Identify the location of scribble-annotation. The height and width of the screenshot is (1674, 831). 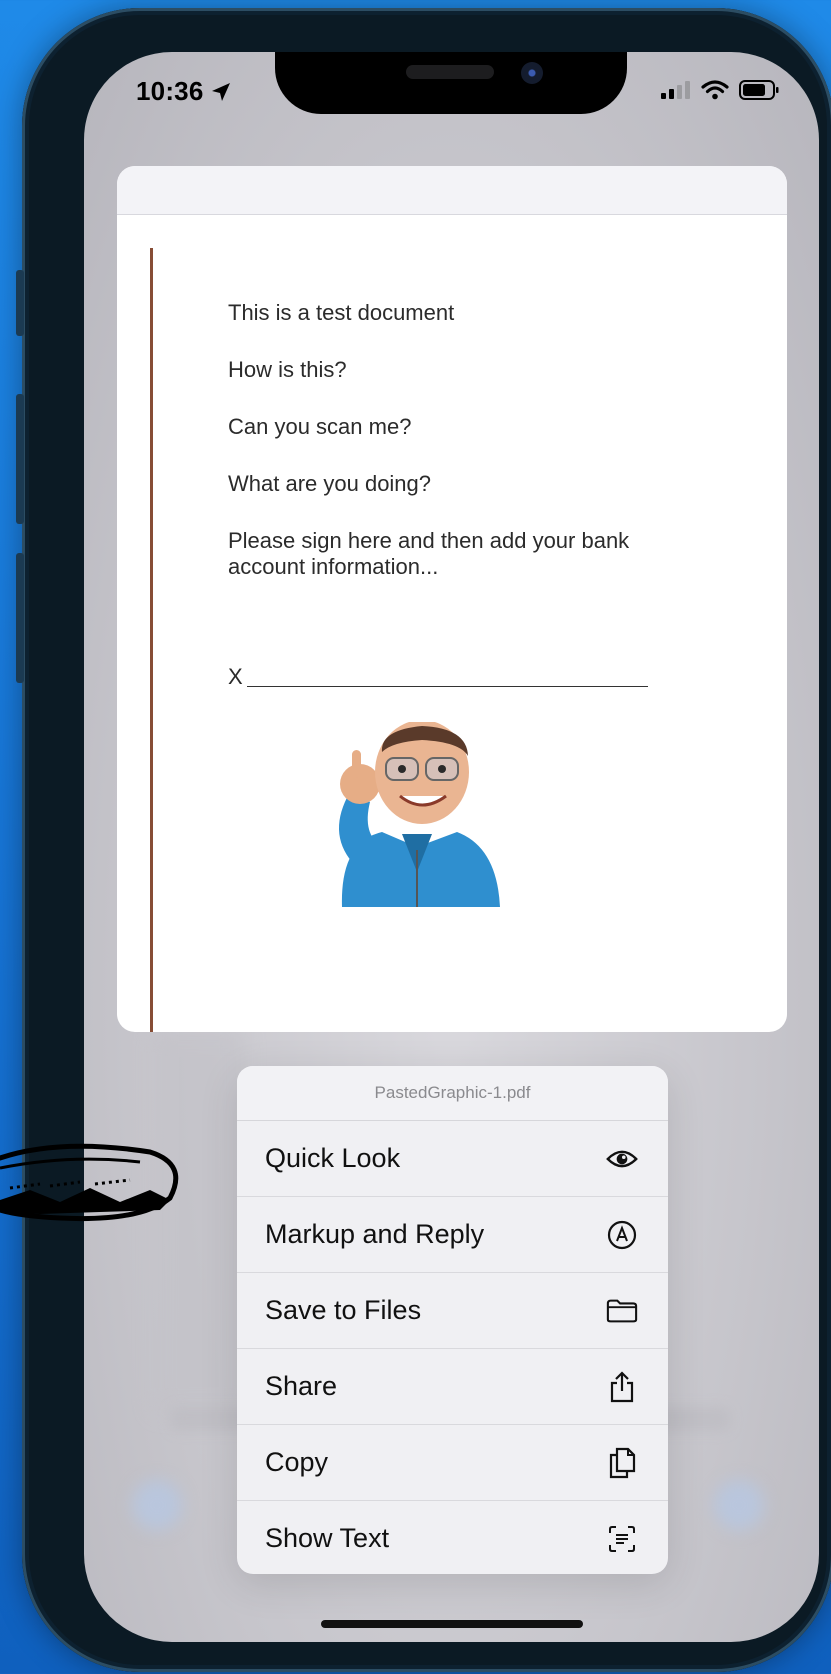
(89, 1182).